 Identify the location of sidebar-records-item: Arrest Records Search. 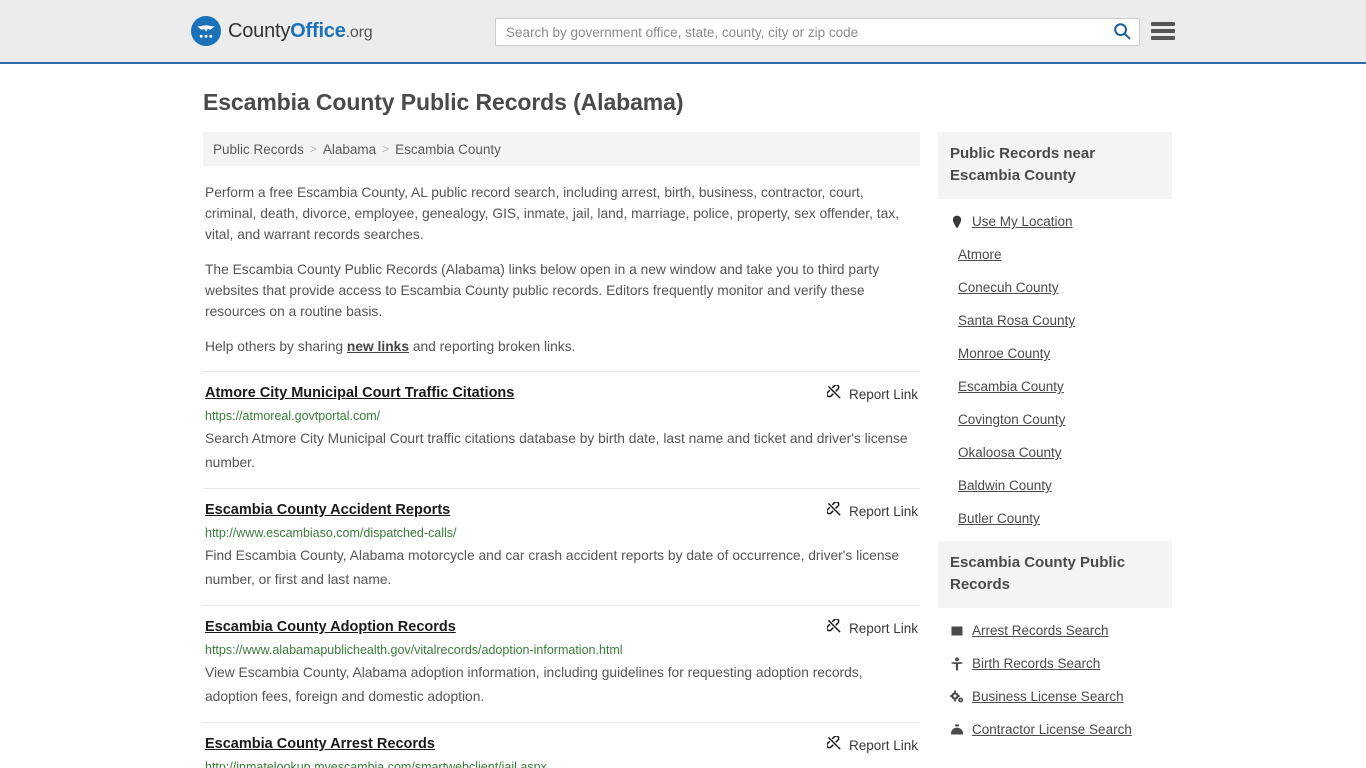
(1055, 630).